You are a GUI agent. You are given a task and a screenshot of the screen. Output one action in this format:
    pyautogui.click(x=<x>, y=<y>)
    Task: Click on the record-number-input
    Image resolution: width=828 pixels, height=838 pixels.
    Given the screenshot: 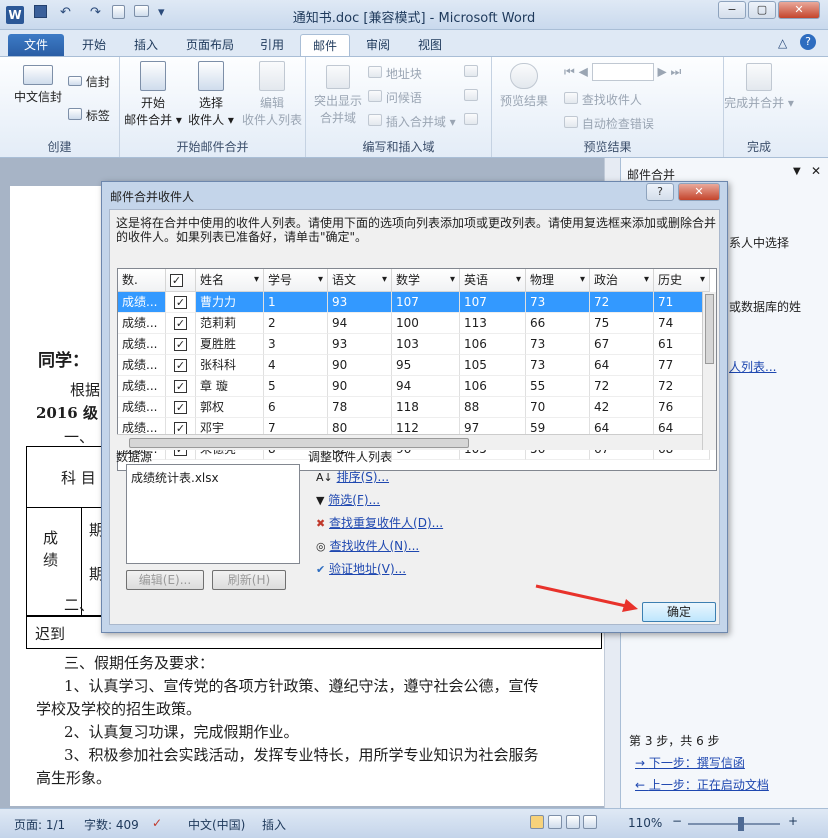 What is the action you would take?
    pyautogui.click(x=622, y=72)
    